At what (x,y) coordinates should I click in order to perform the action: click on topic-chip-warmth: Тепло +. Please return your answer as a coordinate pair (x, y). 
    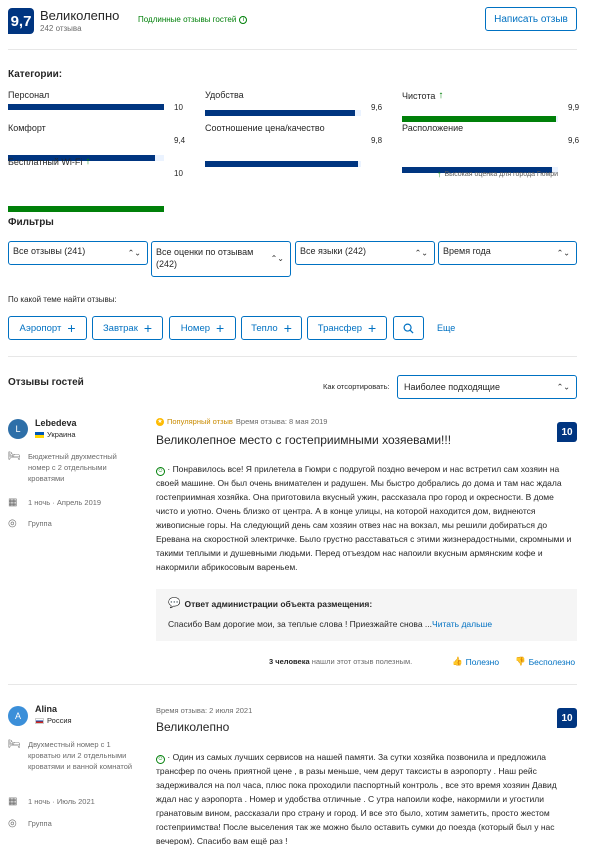
    Looking at the image, I should click on (271, 328).